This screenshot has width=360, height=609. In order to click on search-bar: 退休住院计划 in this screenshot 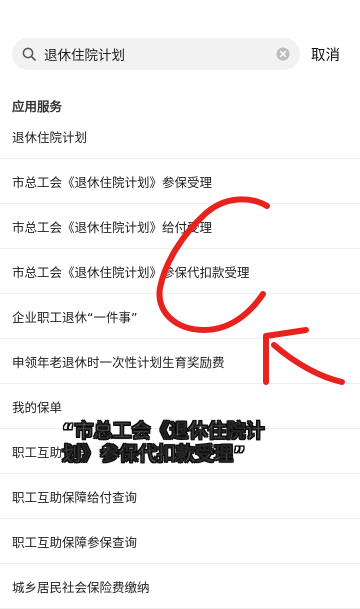, I will do `click(156, 54)`.